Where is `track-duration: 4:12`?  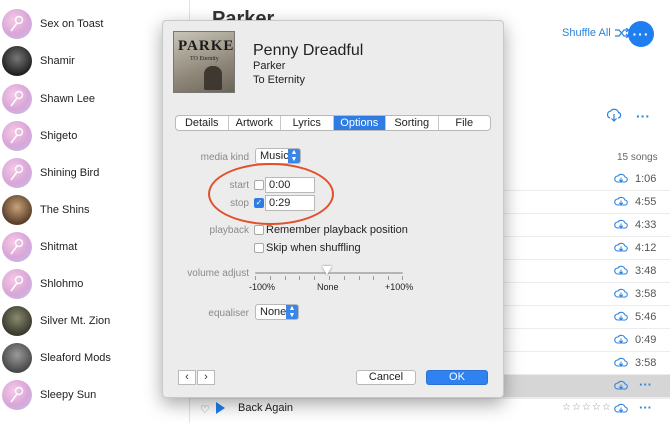 track-duration: 4:12 is located at coordinates (646, 248).